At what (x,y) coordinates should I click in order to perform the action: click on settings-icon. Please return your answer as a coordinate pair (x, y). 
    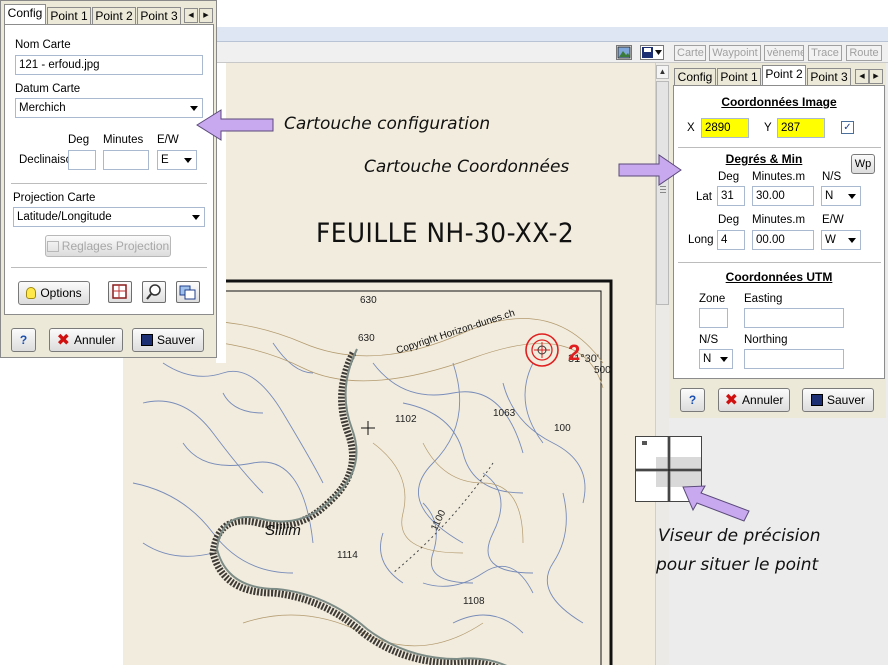
    Looking at the image, I should click on (52, 246).